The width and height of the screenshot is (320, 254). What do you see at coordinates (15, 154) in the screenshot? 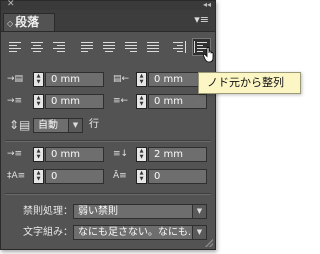
I see `space-before-icon: →≡` at bounding box center [15, 154].